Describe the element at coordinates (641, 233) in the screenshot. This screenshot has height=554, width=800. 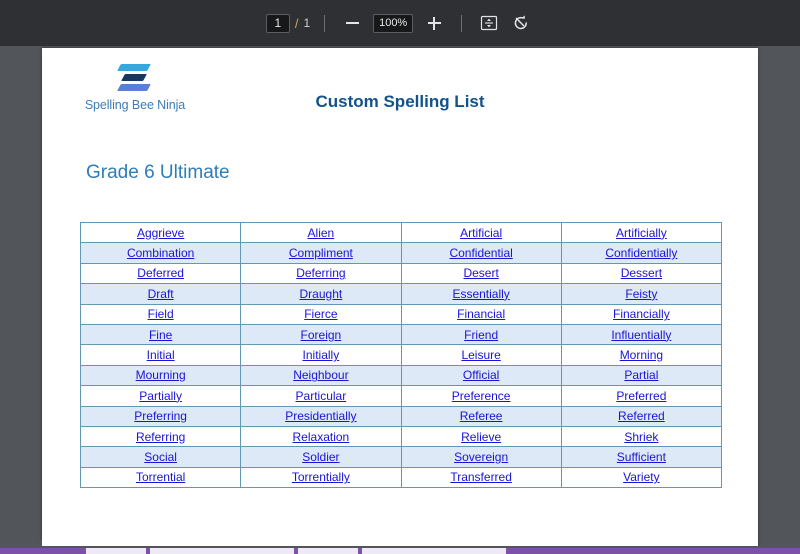
I see `word-link: Artificially` at that location.